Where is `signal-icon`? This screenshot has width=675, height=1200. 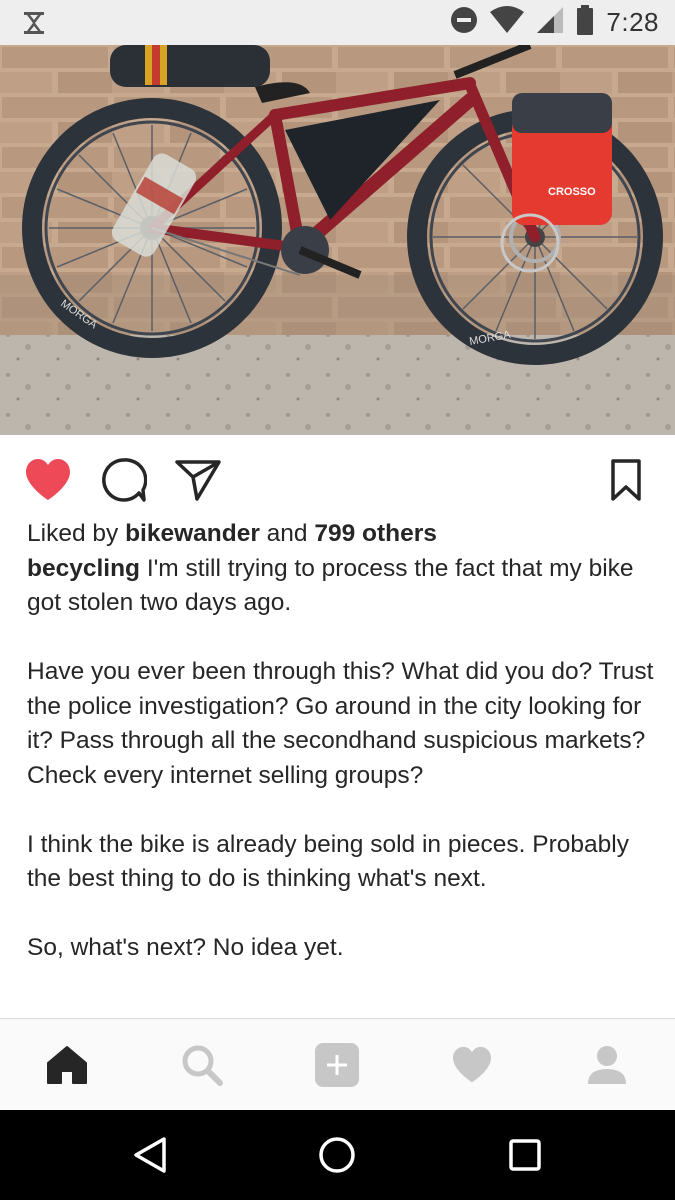
signal-icon is located at coordinates (550, 22).